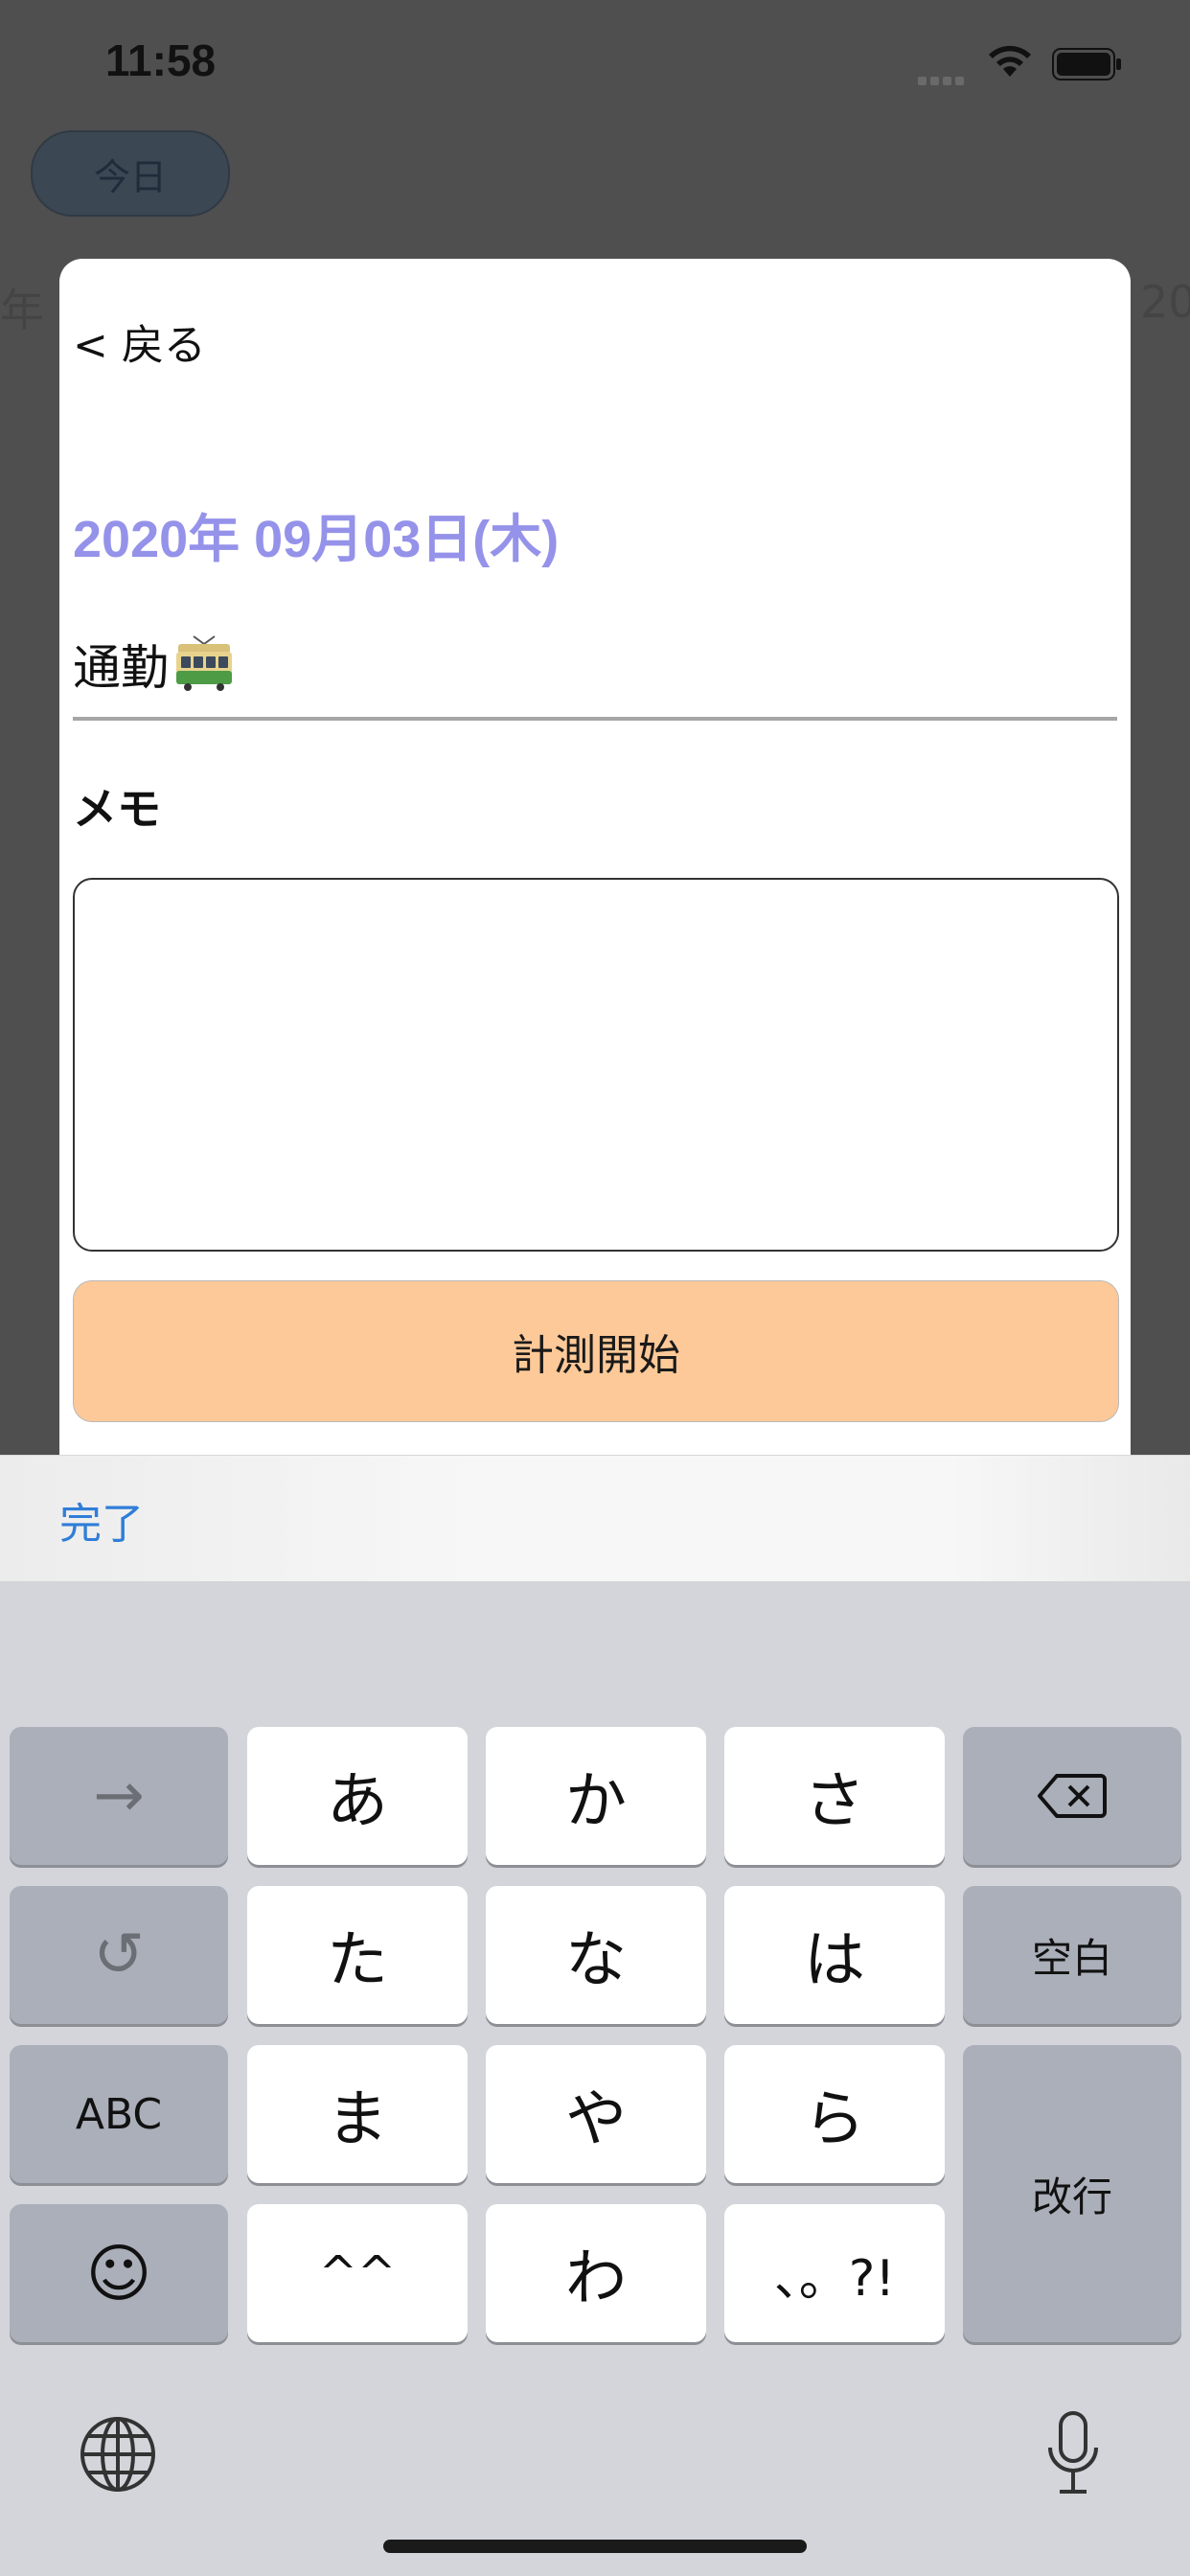 The width and height of the screenshot is (1190, 2576). What do you see at coordinates (595, 2546) in the screenshot?
I see `home-indicator` at bounding box center [595, 2546].